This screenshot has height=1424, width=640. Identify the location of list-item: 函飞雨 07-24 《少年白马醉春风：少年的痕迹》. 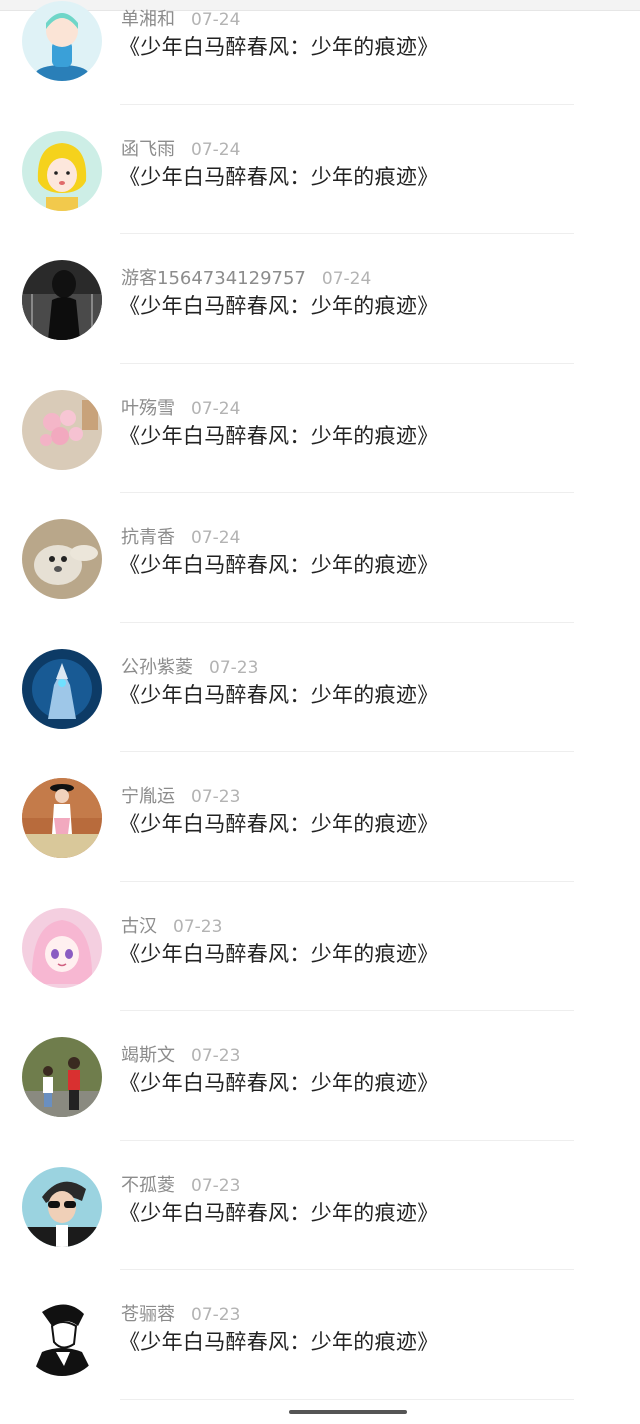
(320, 169).